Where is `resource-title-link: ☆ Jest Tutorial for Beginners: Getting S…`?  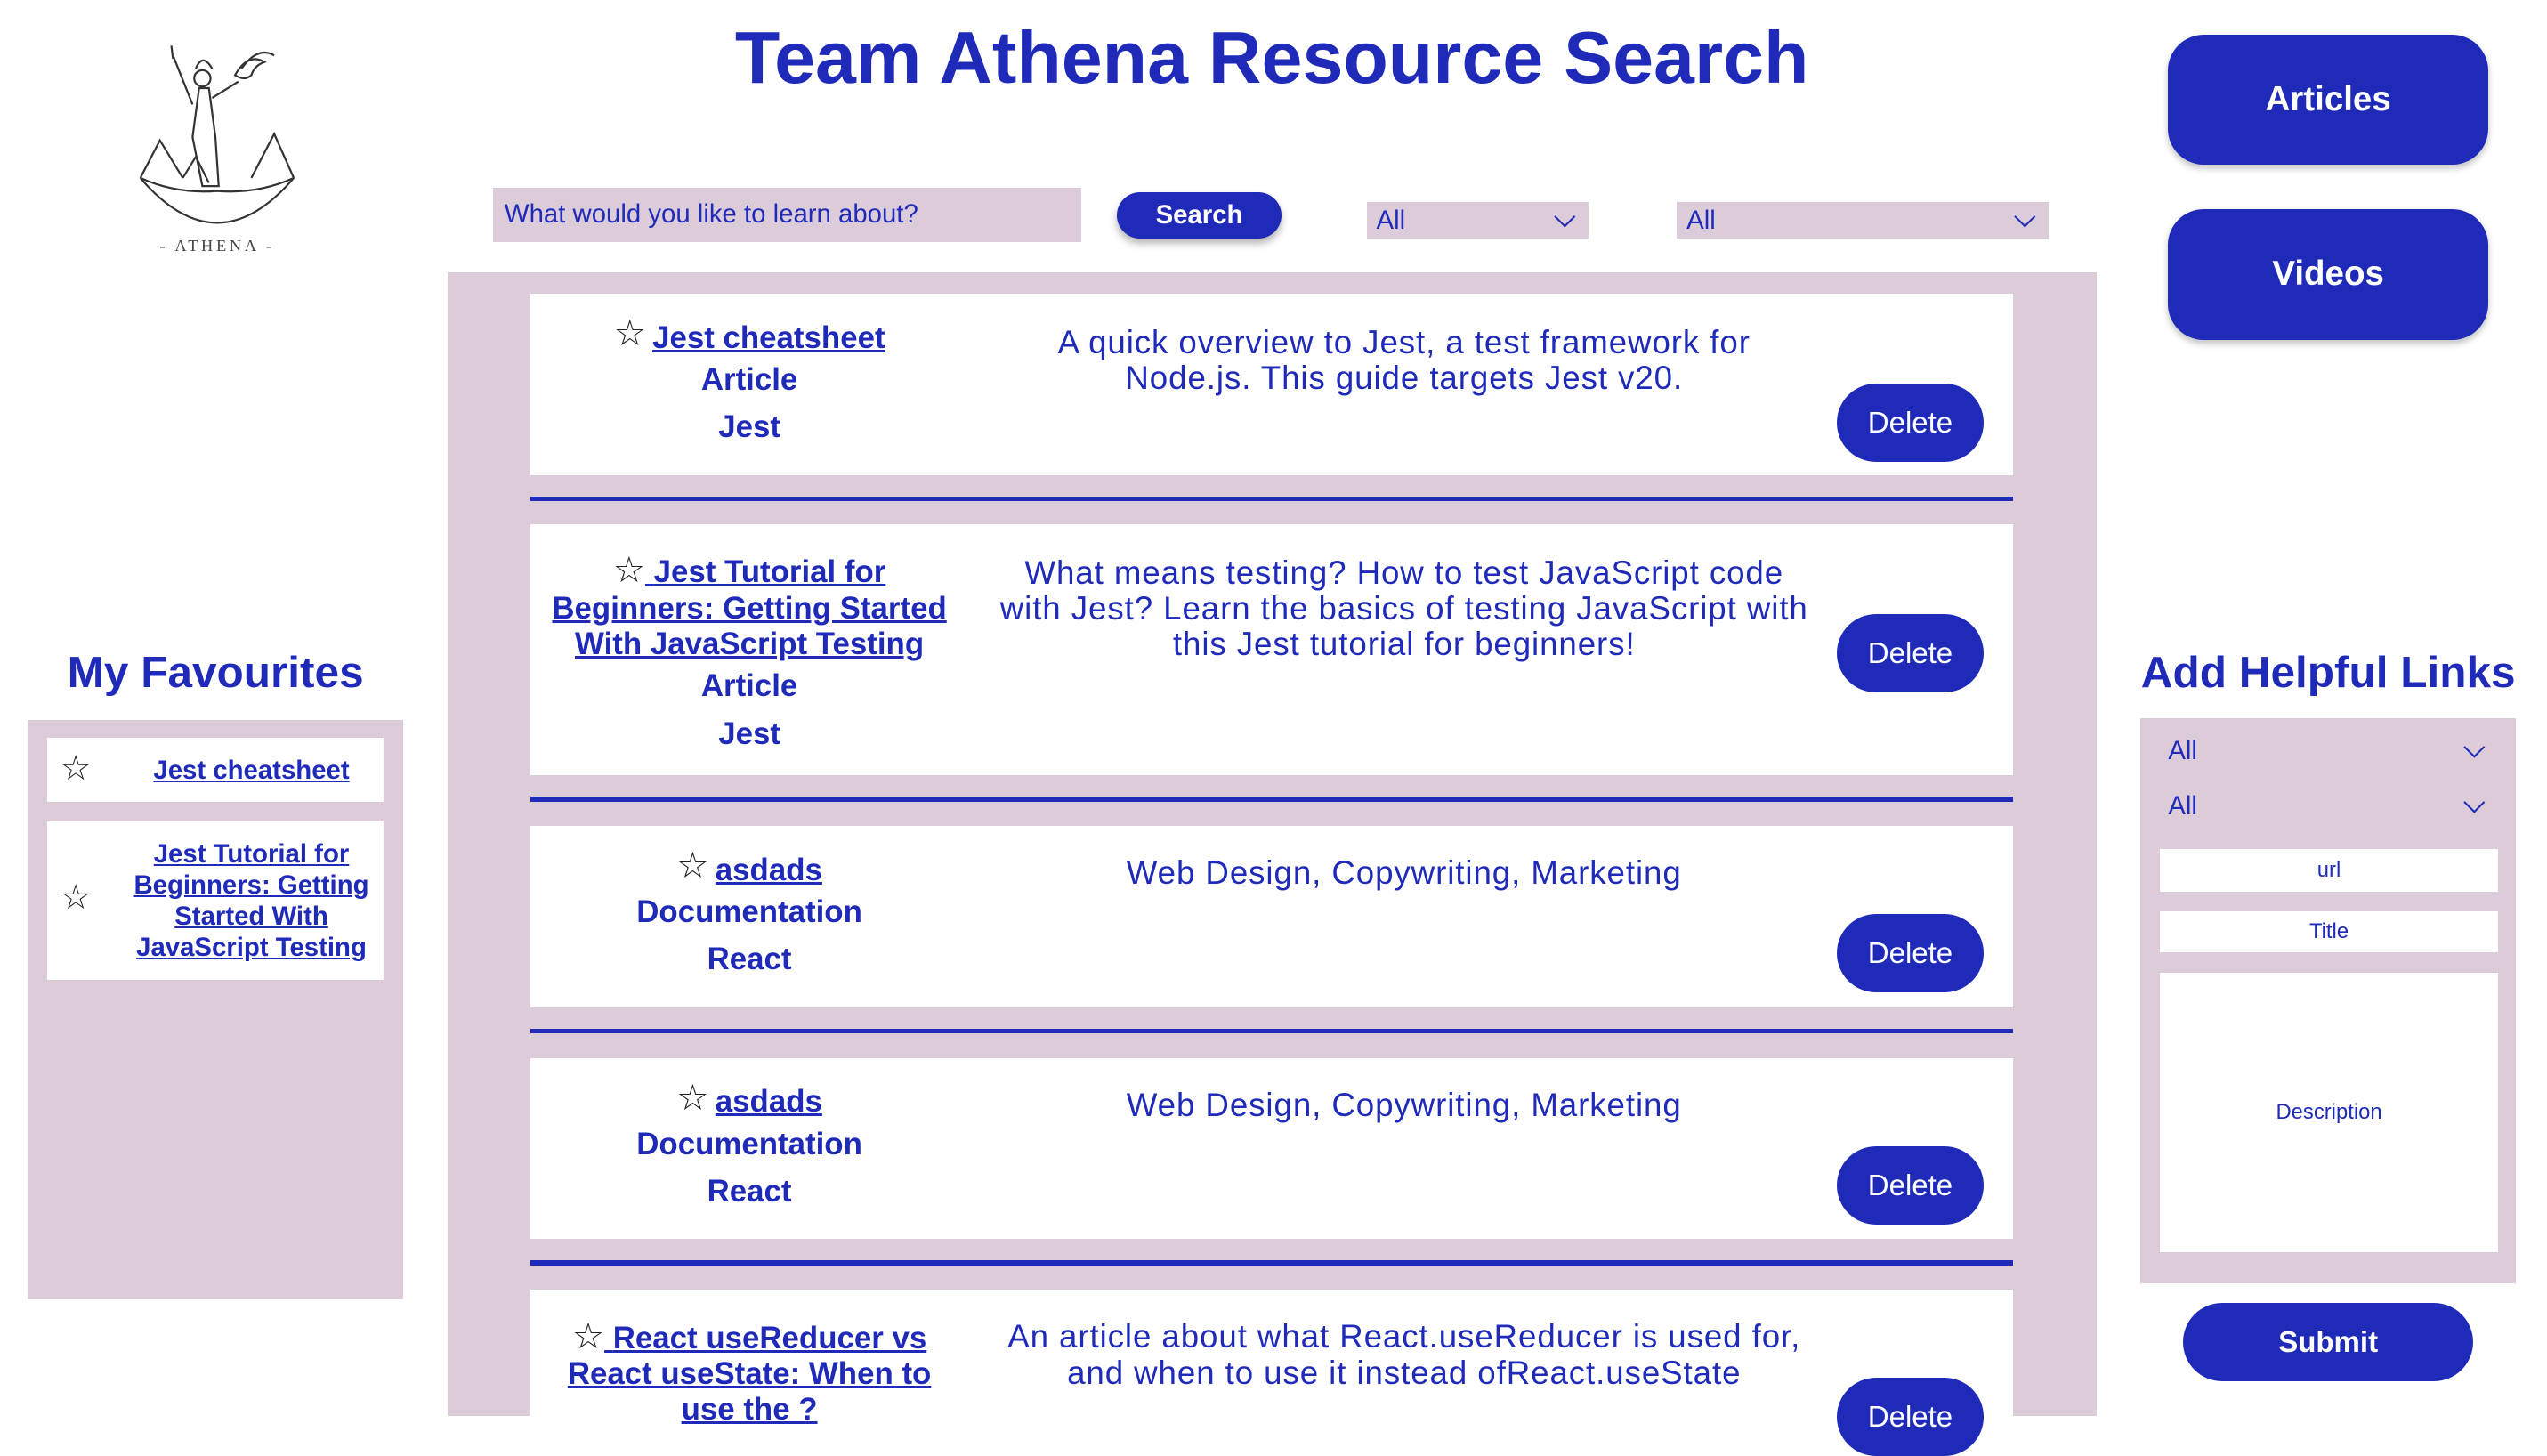 resource-title-link: ☆ Jest Tutorial for Beginners: Getting S… is located at coordinates (749, 606).